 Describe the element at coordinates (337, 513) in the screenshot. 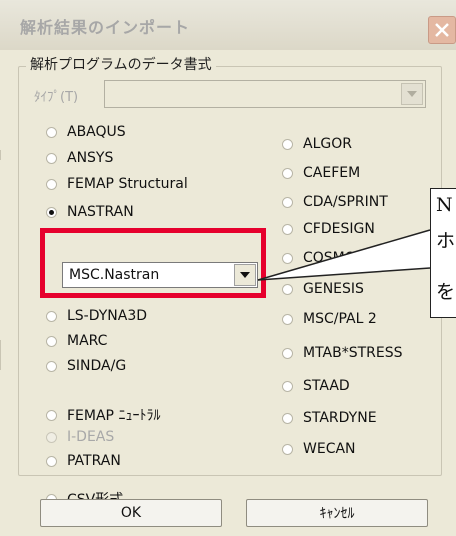

I see `cancel-button: ｷｬﾝｾﾙ` at that location.